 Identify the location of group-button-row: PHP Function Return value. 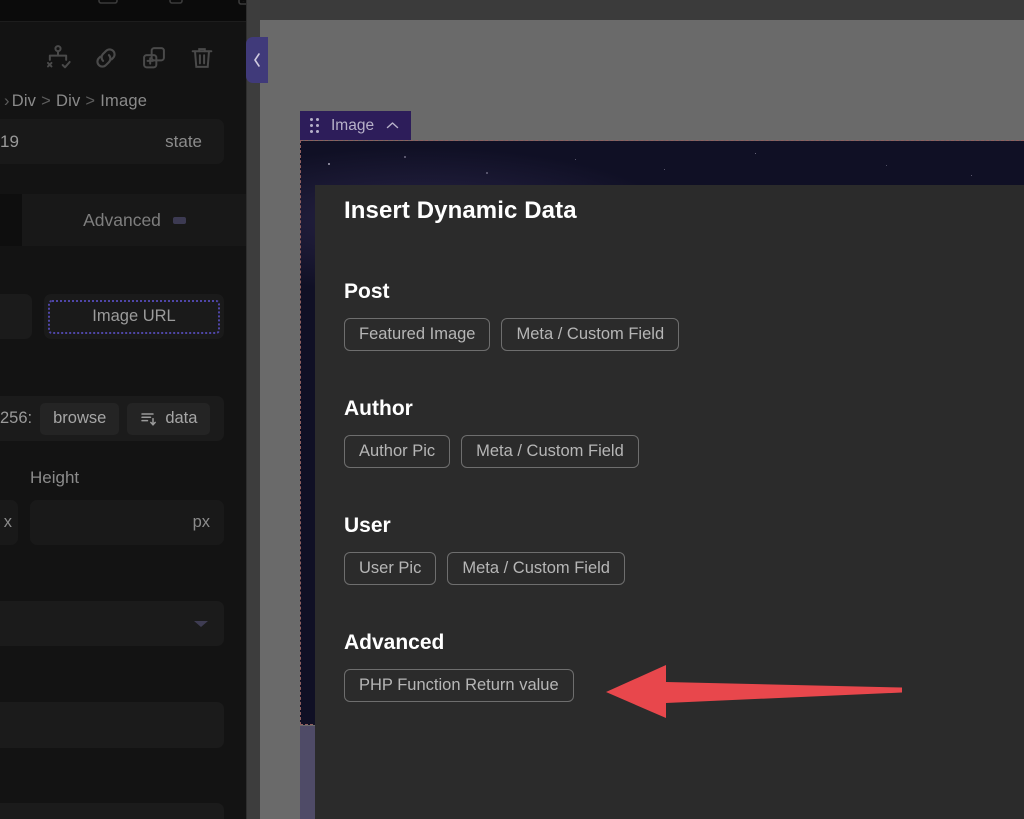
(459, 685).